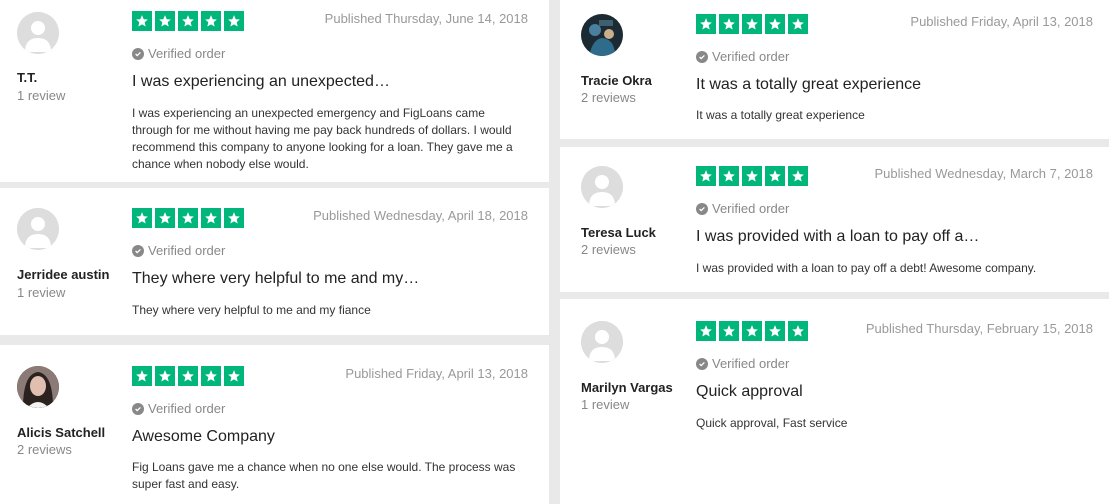 The image size is (1109, 504). What do you see at coordinates (808, 85) in the screenshot?
I see `review-title: It was a totally great experience` at bounding box center [808, 85].